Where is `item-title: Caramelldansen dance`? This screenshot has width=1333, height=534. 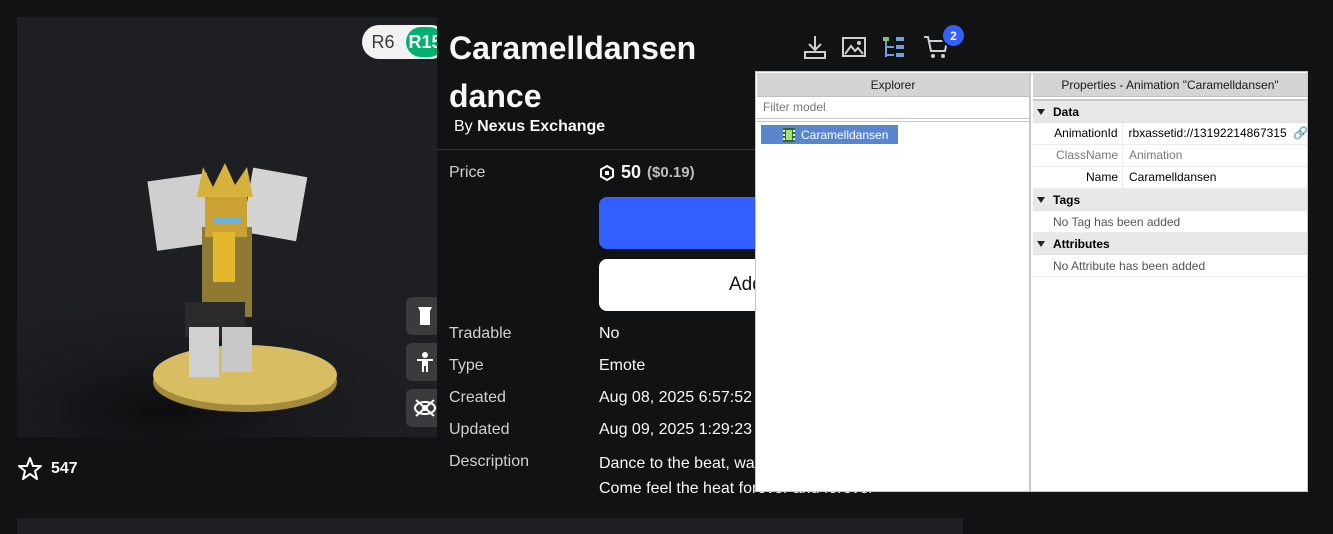
item-title: Caramelldansen dance is located at coordinates (573, 72).